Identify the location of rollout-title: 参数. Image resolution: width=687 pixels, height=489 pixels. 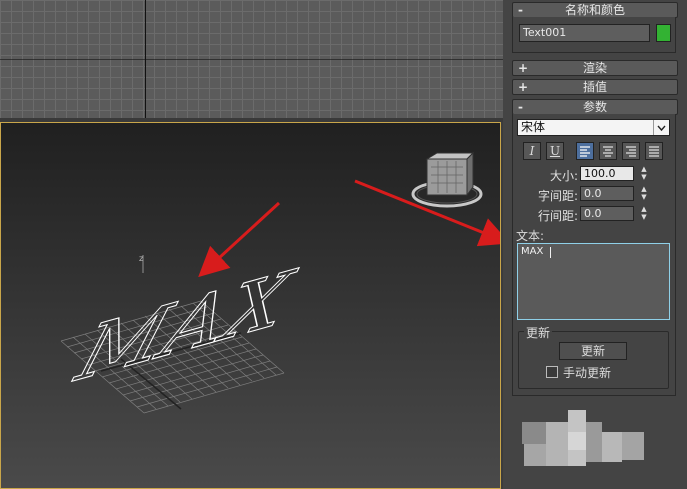
(594, 107).